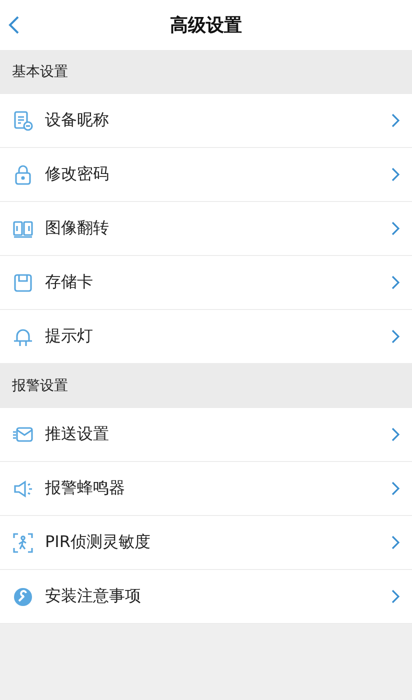  I want to click on row-label: 推送设置, so click(77, 434).